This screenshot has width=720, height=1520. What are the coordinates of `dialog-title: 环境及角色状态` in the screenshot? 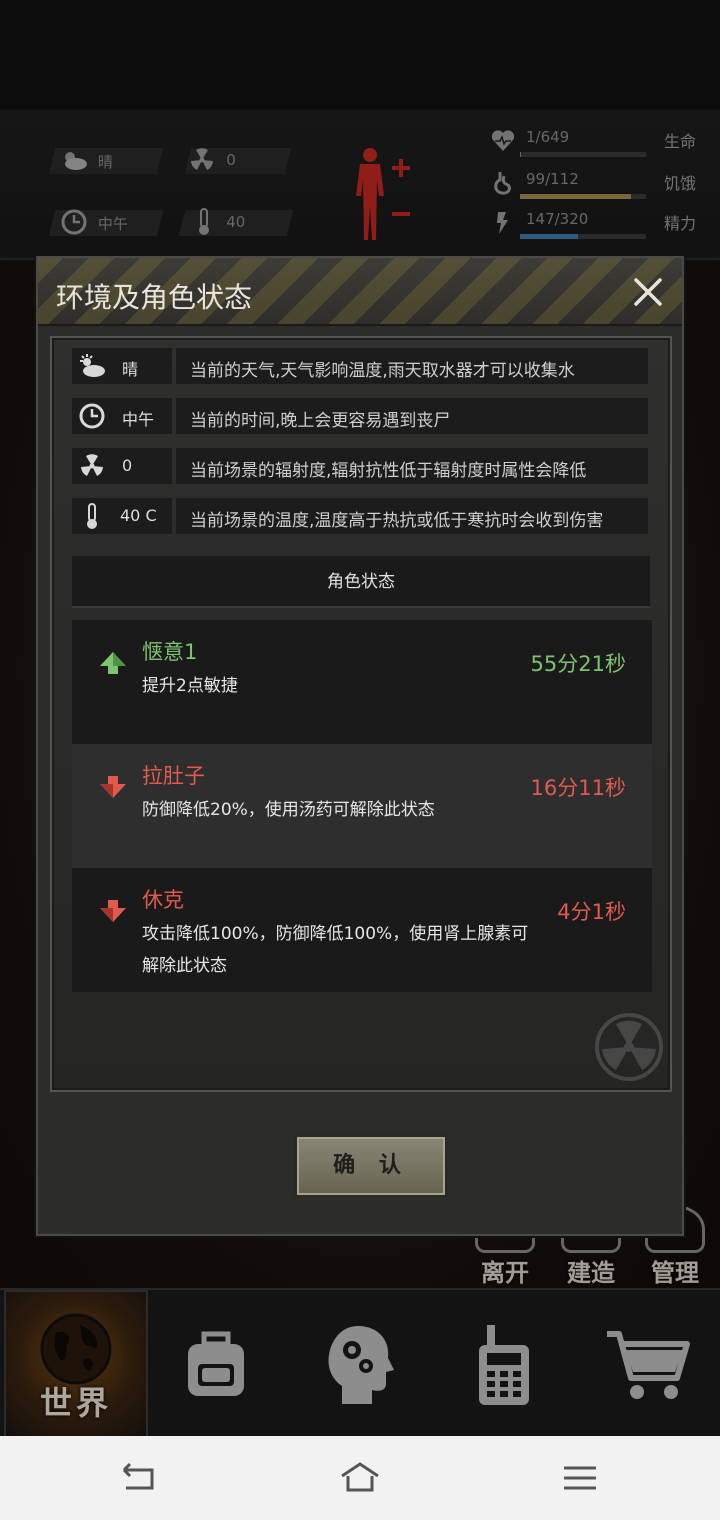 It's located at (154, 297).